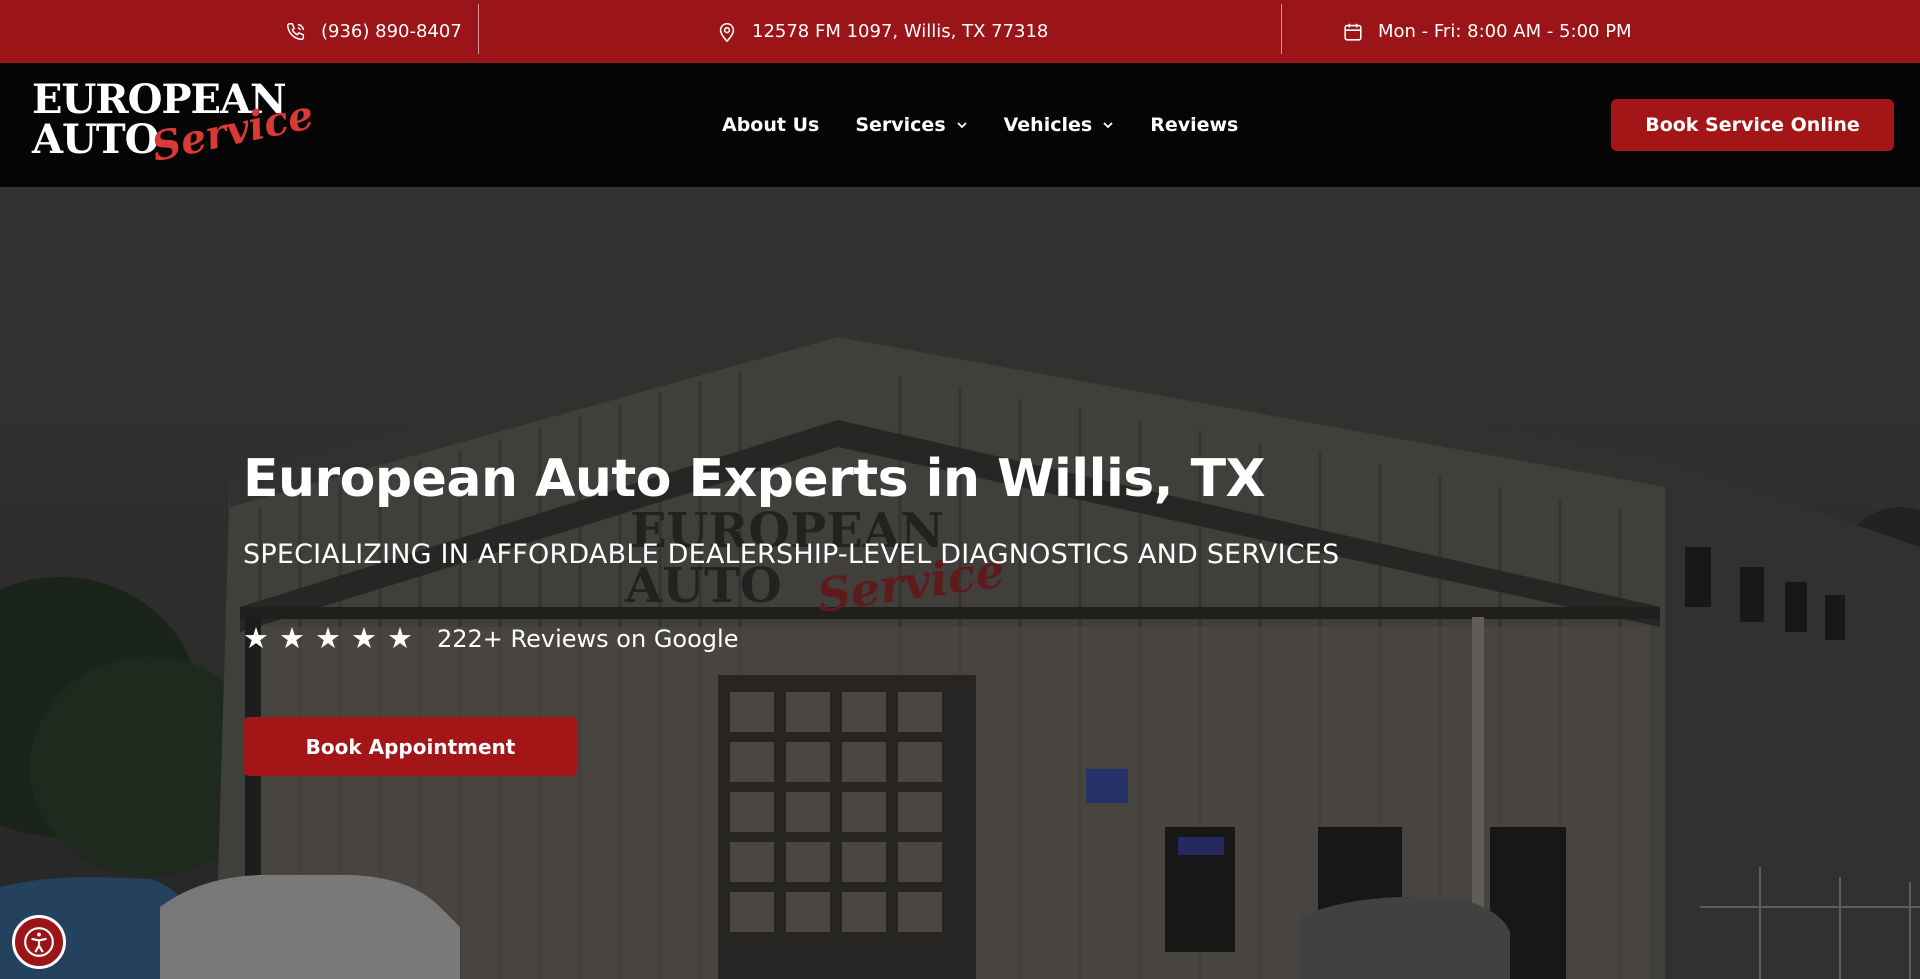 The image size is (1920, 979). I want to click on nav-services: Services, so click(911, 125).